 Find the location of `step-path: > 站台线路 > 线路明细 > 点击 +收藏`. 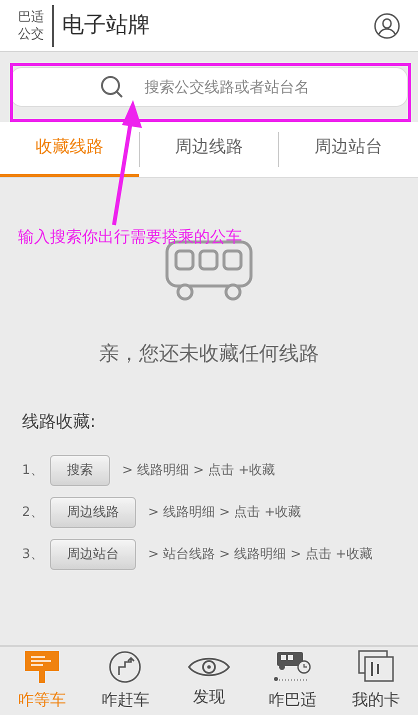

step-path: > 站台线路 > 线路明细 > 点击 +收藏 is located at coordinates (260, 555).